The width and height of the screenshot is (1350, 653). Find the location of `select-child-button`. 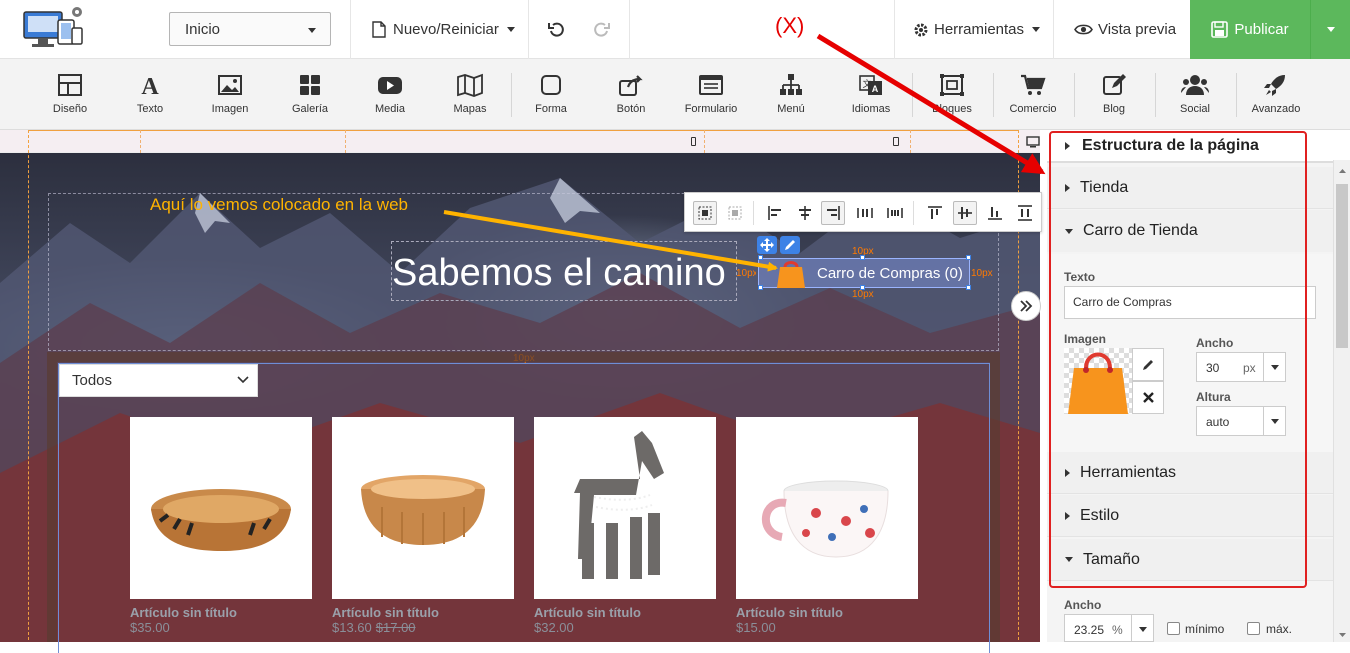

select-child-button is located at coordinates (735, 213).